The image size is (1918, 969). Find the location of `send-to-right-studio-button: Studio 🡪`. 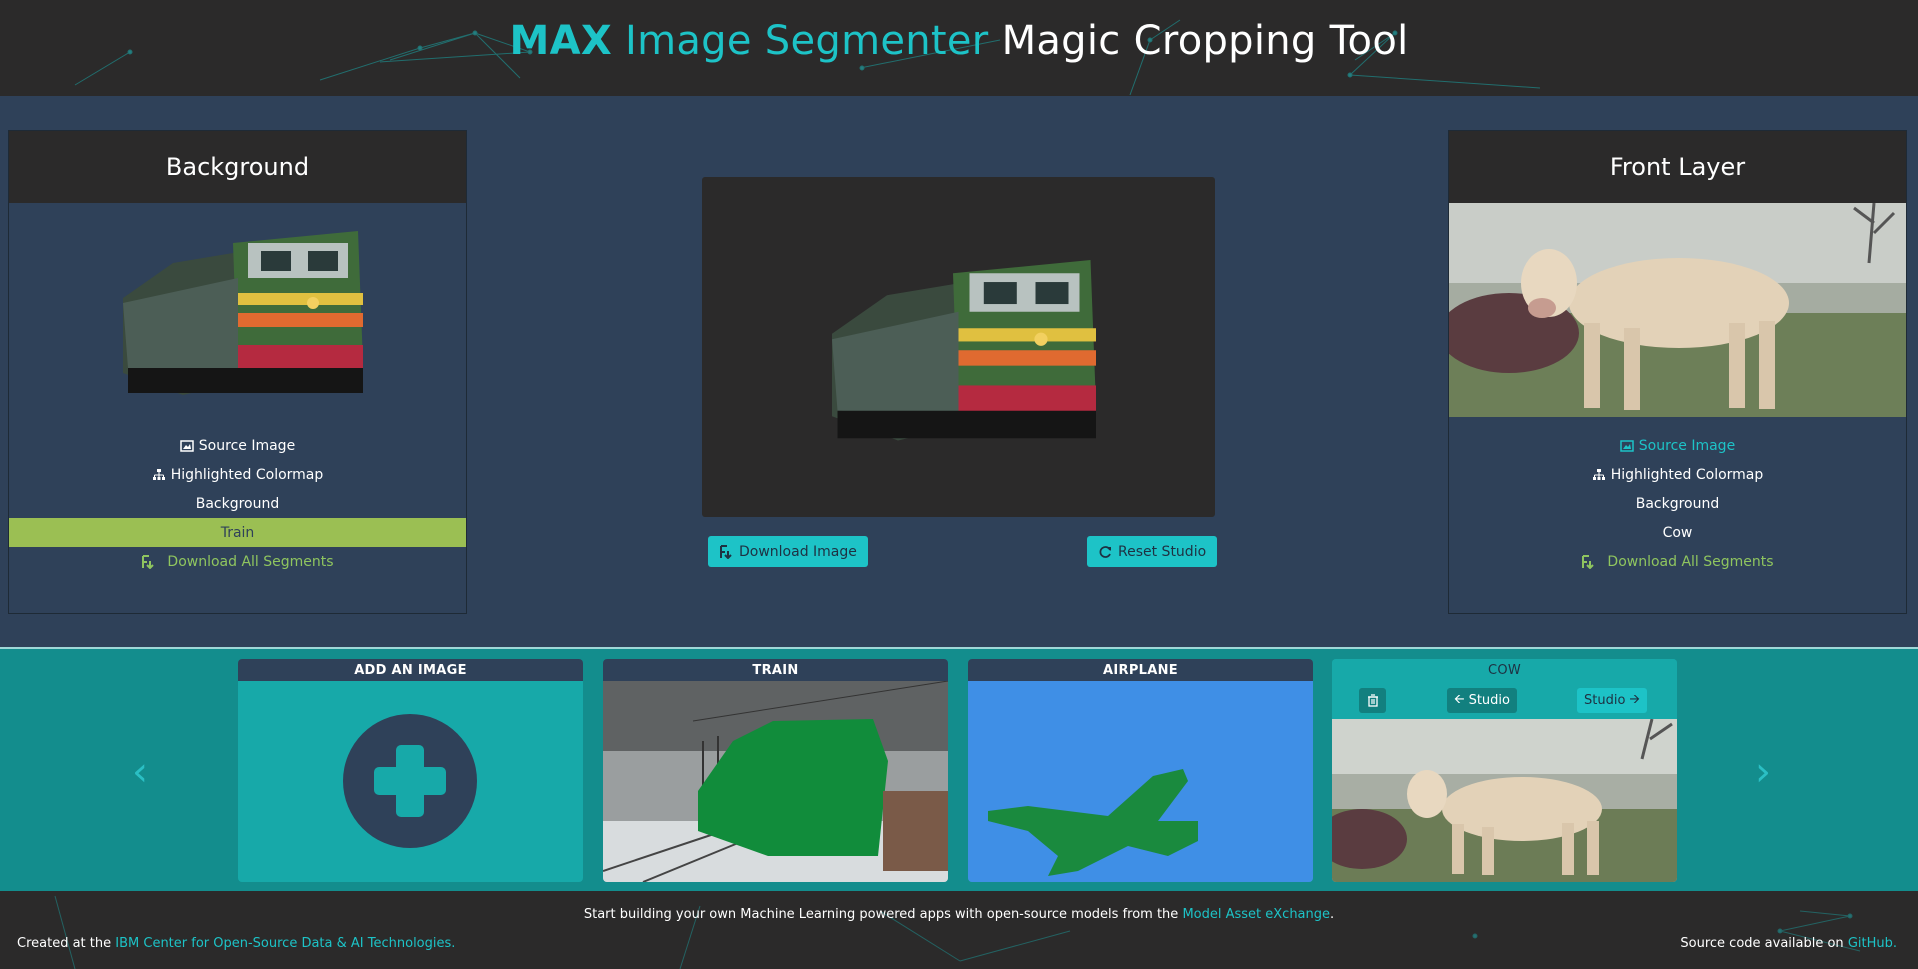

send-to-right-studio-button: Studio 🡪 is located at coordinates (1612, 700).